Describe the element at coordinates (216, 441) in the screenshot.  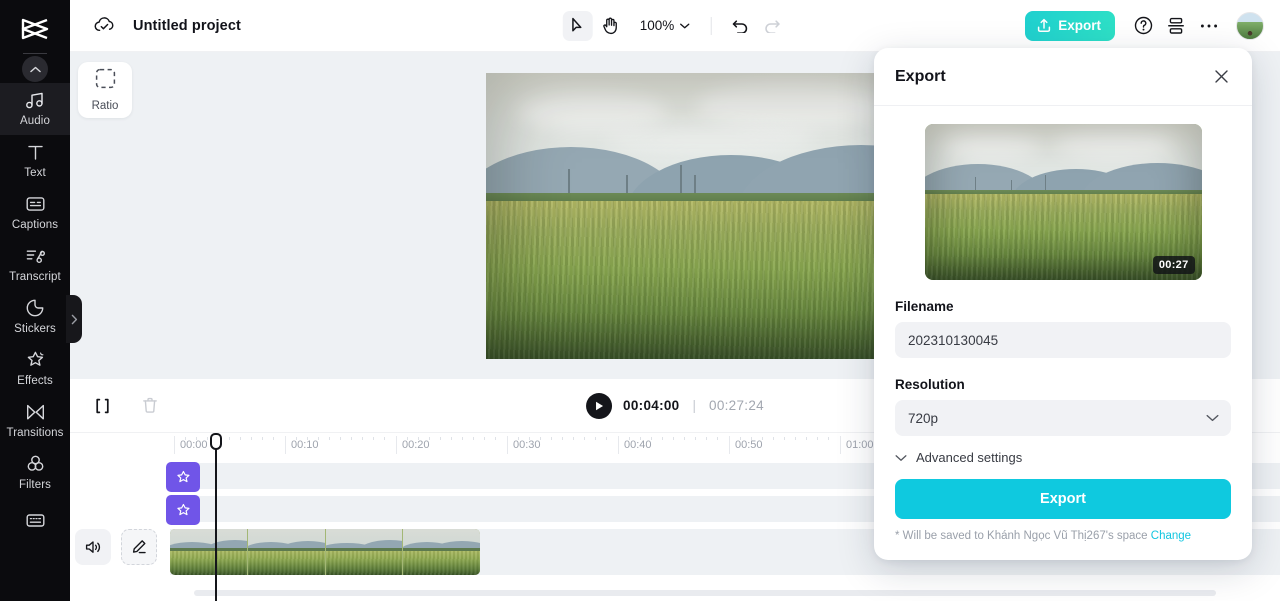
I see `playhead-knob` at that location.